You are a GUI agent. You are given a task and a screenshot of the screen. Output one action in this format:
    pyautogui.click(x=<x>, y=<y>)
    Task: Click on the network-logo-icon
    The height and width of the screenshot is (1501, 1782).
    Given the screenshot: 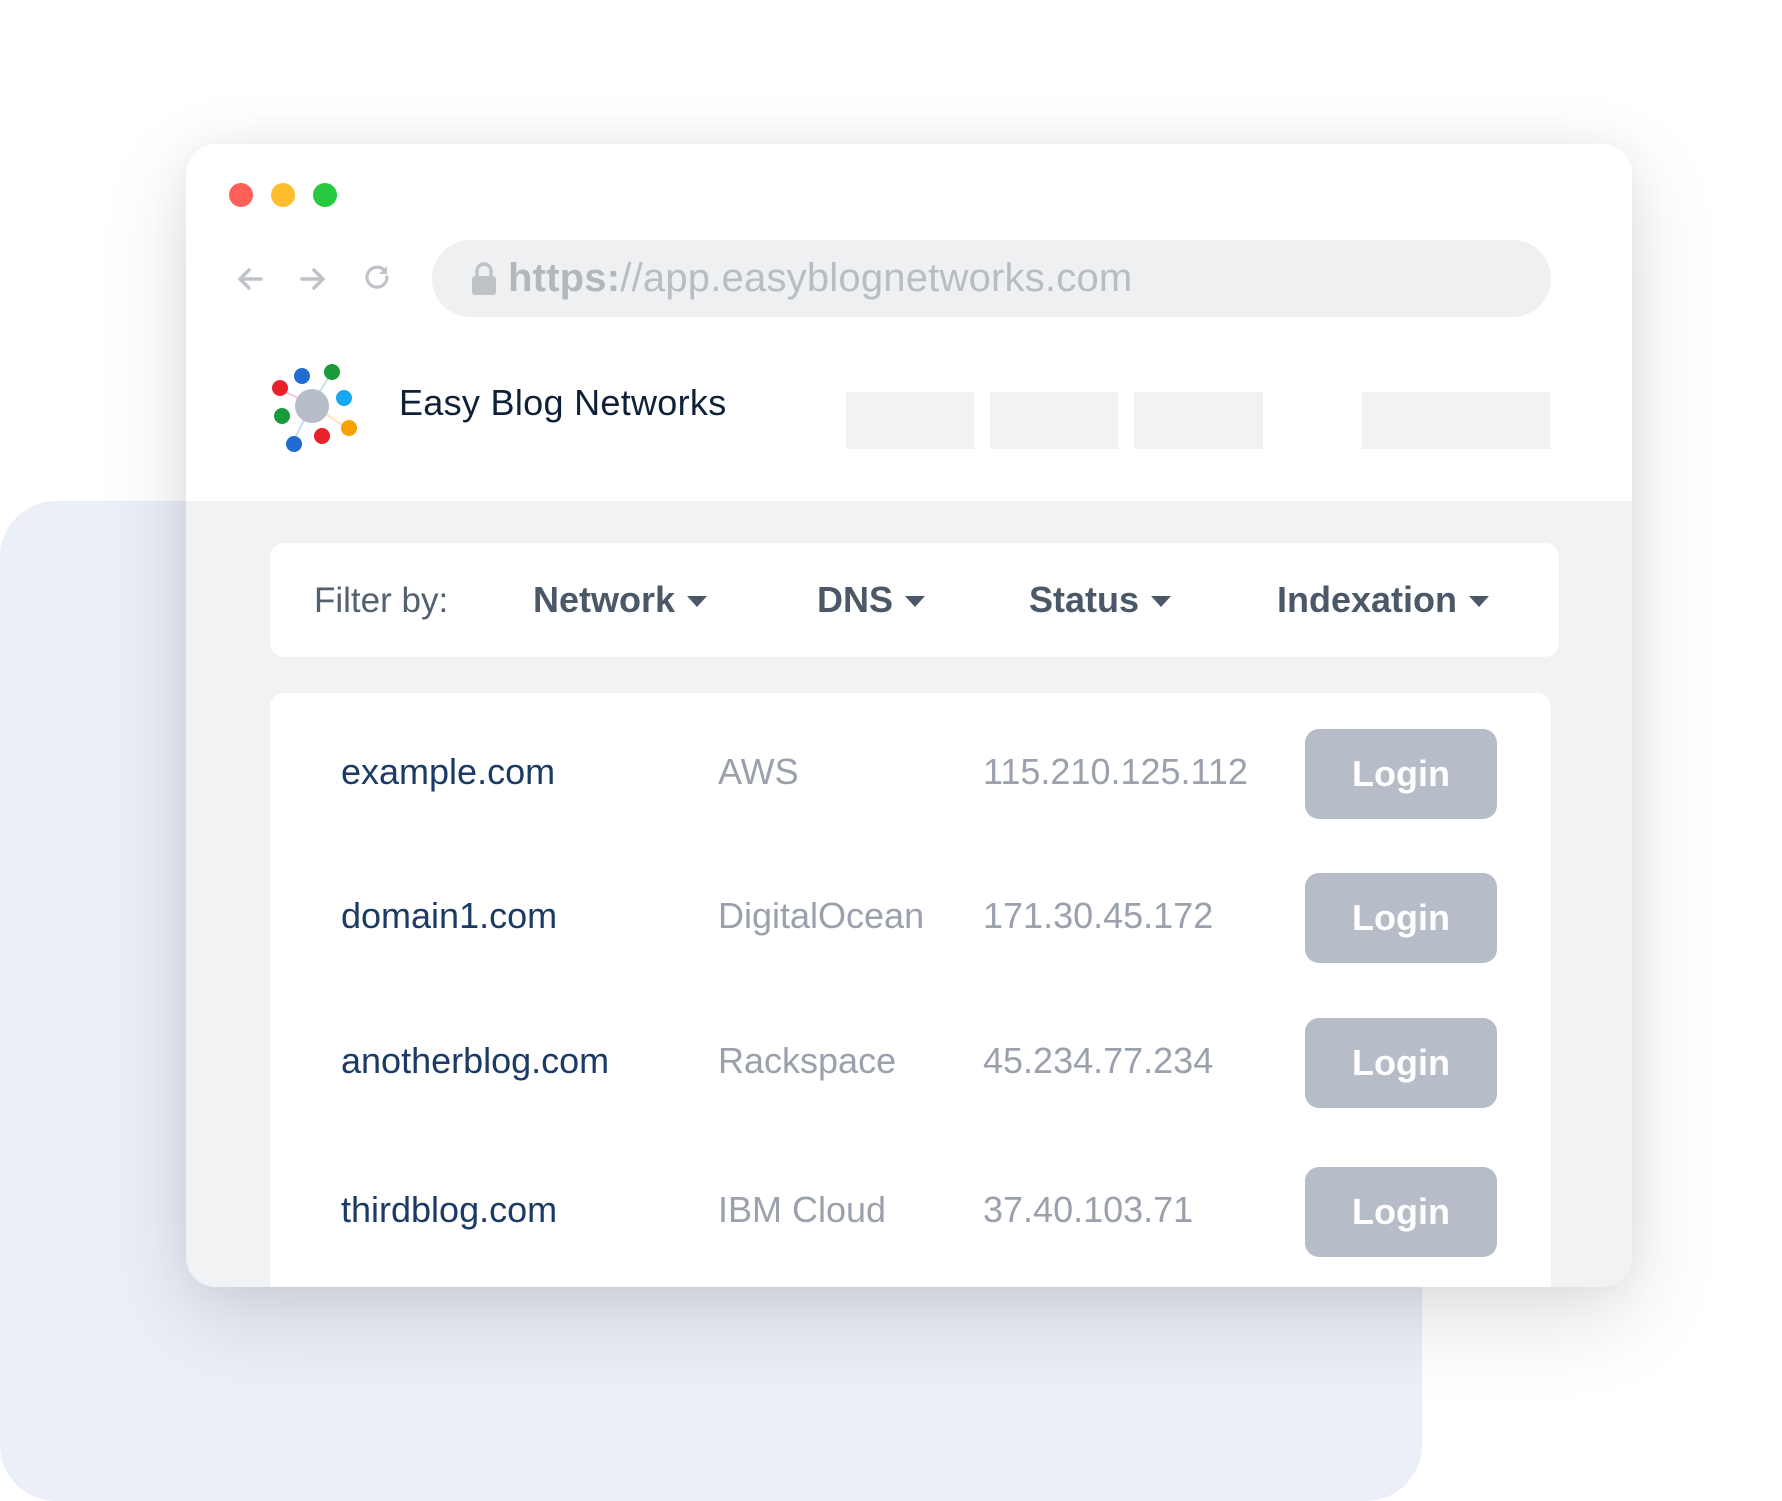 What is the action you would take?
    pyautogui.click(x=314, y=408)
    